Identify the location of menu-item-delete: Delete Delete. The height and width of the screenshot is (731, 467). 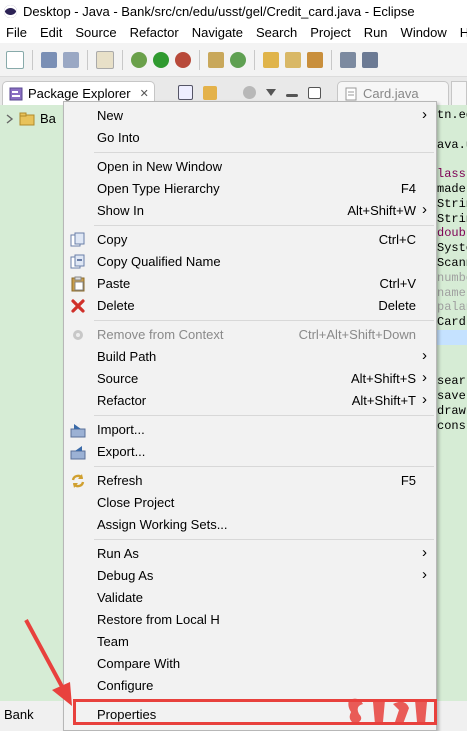
(250, 306).